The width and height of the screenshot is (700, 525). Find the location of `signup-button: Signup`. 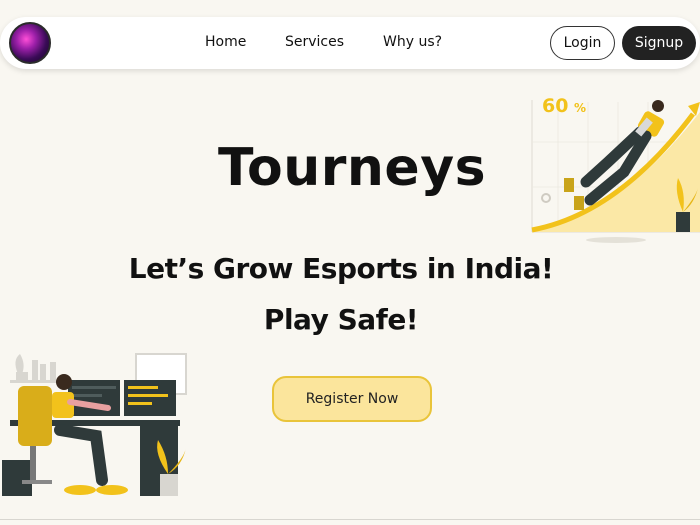

signup-button: Signup is located at coordinates (659, 43).